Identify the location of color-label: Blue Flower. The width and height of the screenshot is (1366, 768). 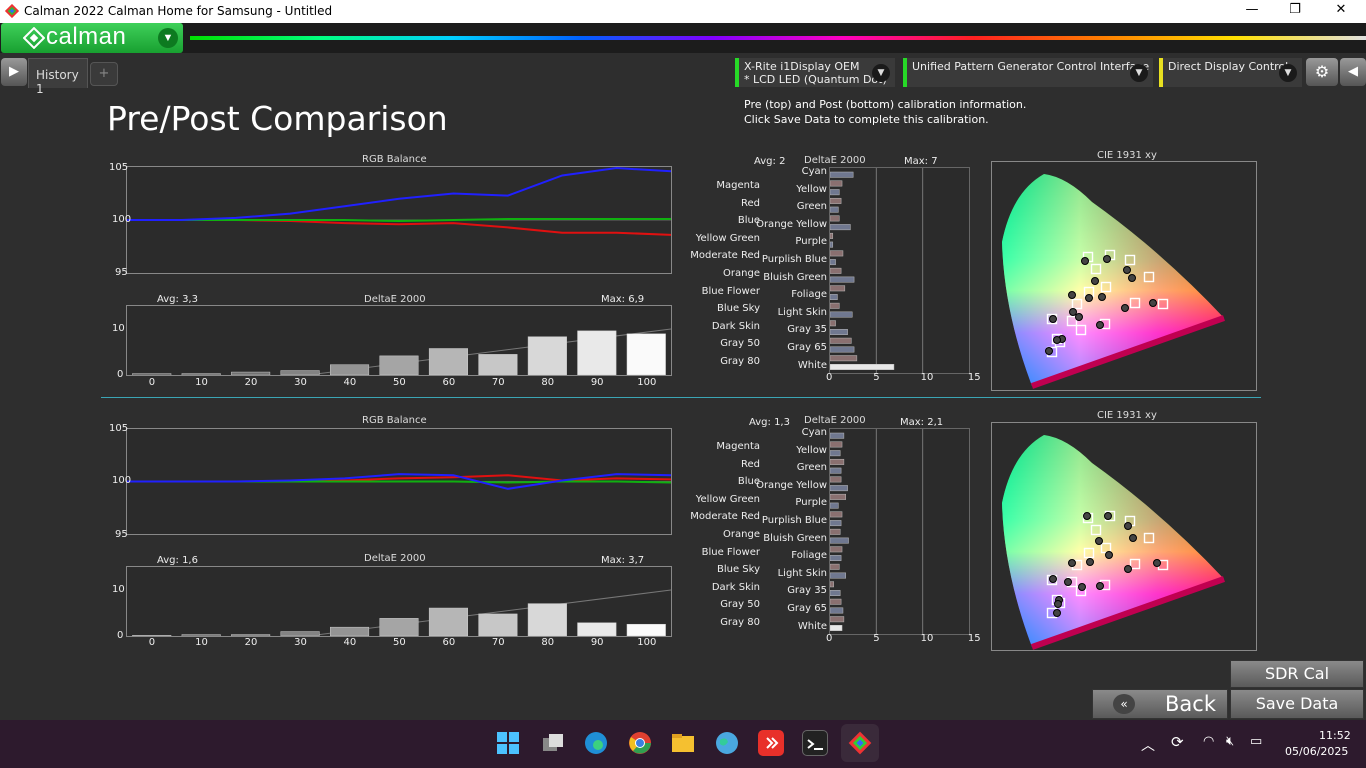
(730, 552).